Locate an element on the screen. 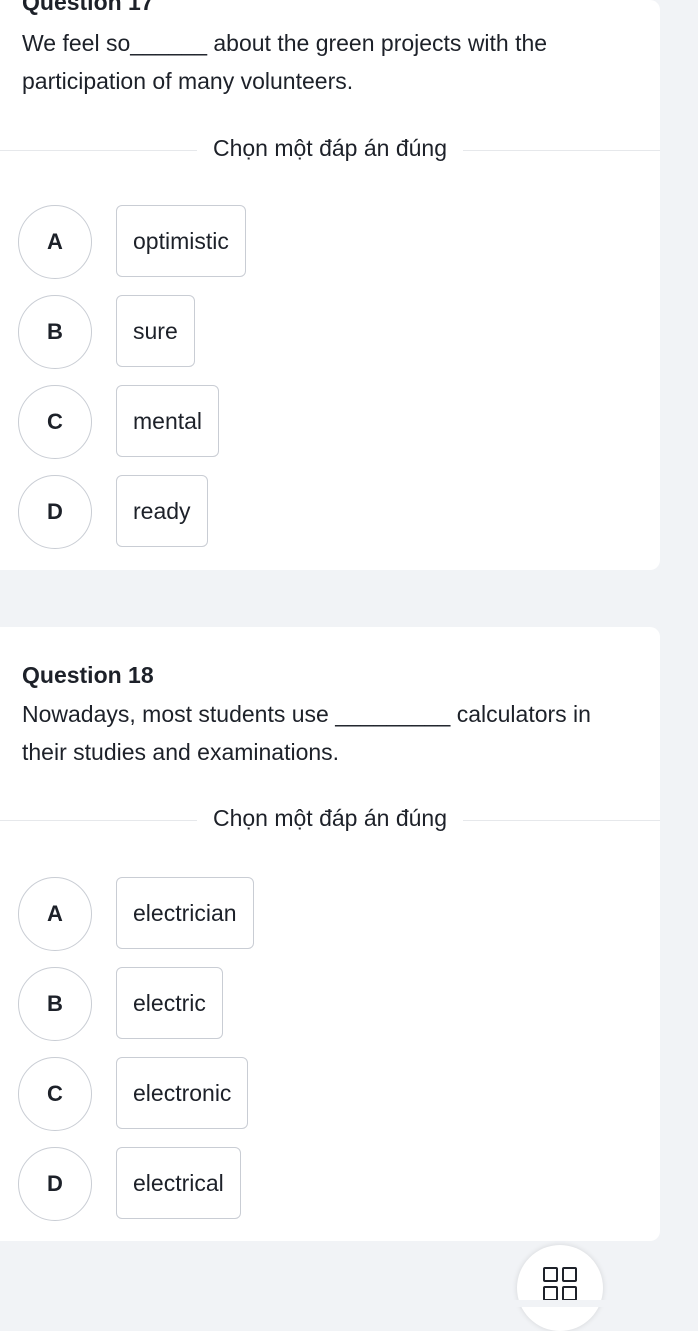 This screenshot has width=698, height=1331. option-answer: electrician is located at coordinates (185, 913).